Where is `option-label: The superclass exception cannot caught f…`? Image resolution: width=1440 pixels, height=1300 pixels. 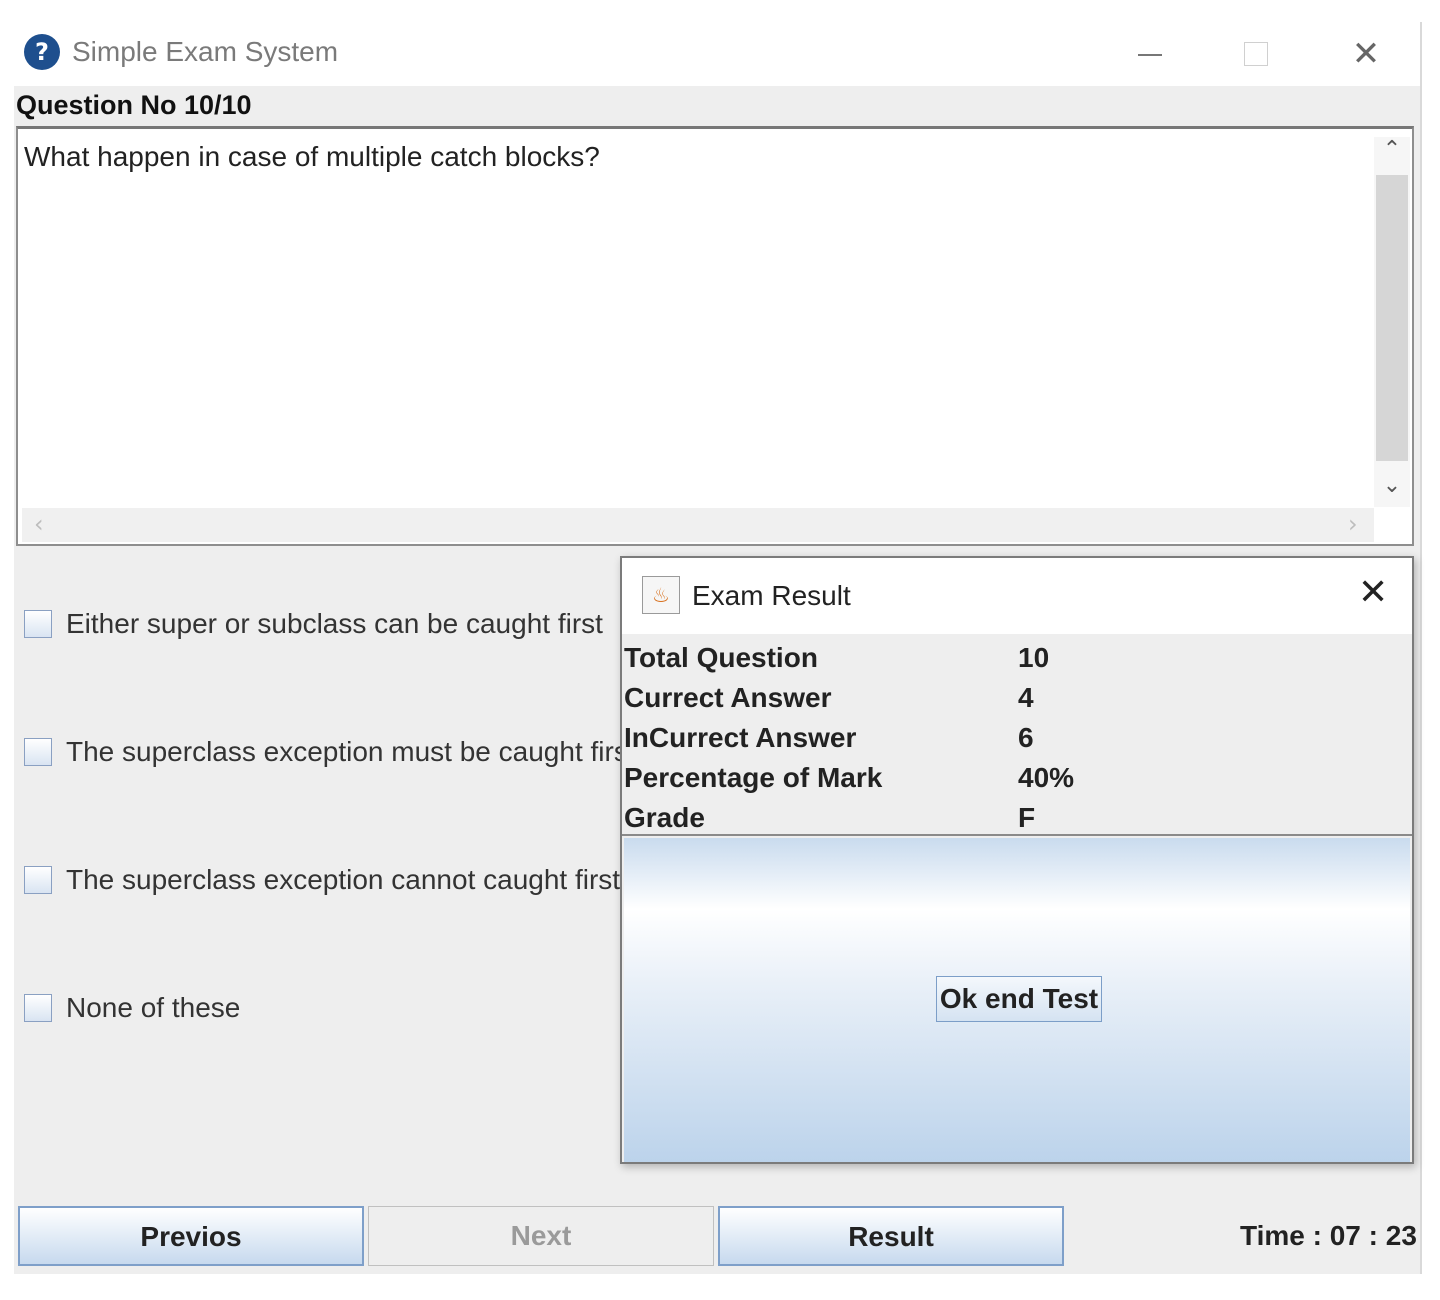
option-label: The superclass exception cannot caught f… is located at coordinates (343, 879).